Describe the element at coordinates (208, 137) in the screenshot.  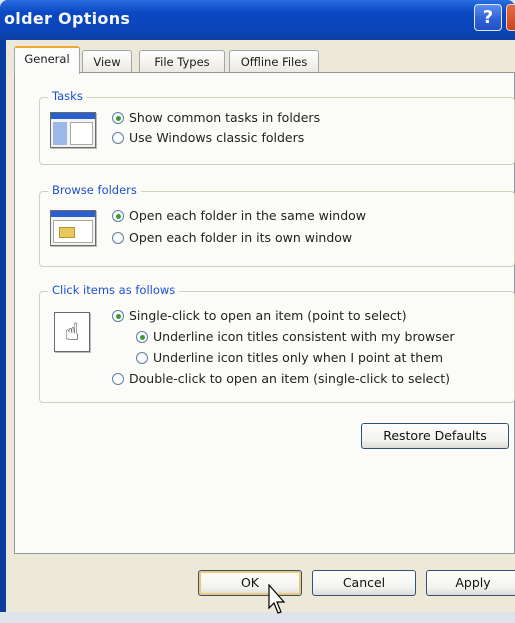
I see `radio-use-classic-folders: Use Windows classic folders` at that location.